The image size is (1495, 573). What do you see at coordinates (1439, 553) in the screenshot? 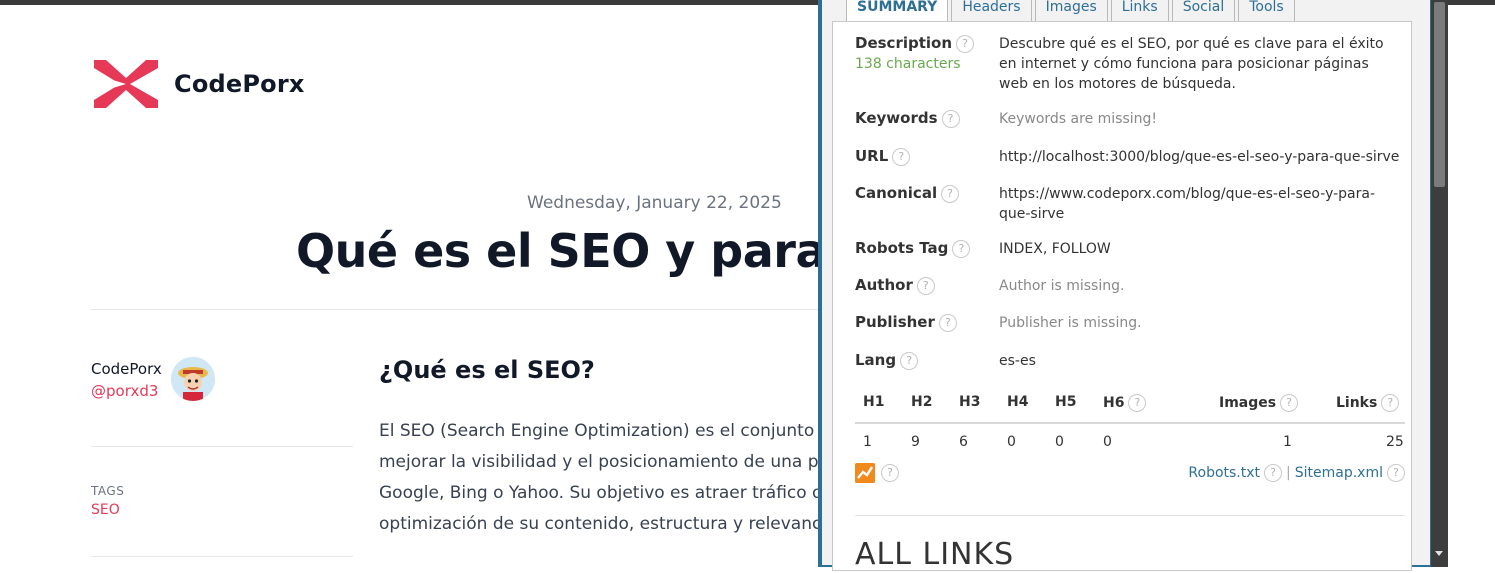
I see `scroll-down-arrow-icon` at bounding box center [1439, 553].